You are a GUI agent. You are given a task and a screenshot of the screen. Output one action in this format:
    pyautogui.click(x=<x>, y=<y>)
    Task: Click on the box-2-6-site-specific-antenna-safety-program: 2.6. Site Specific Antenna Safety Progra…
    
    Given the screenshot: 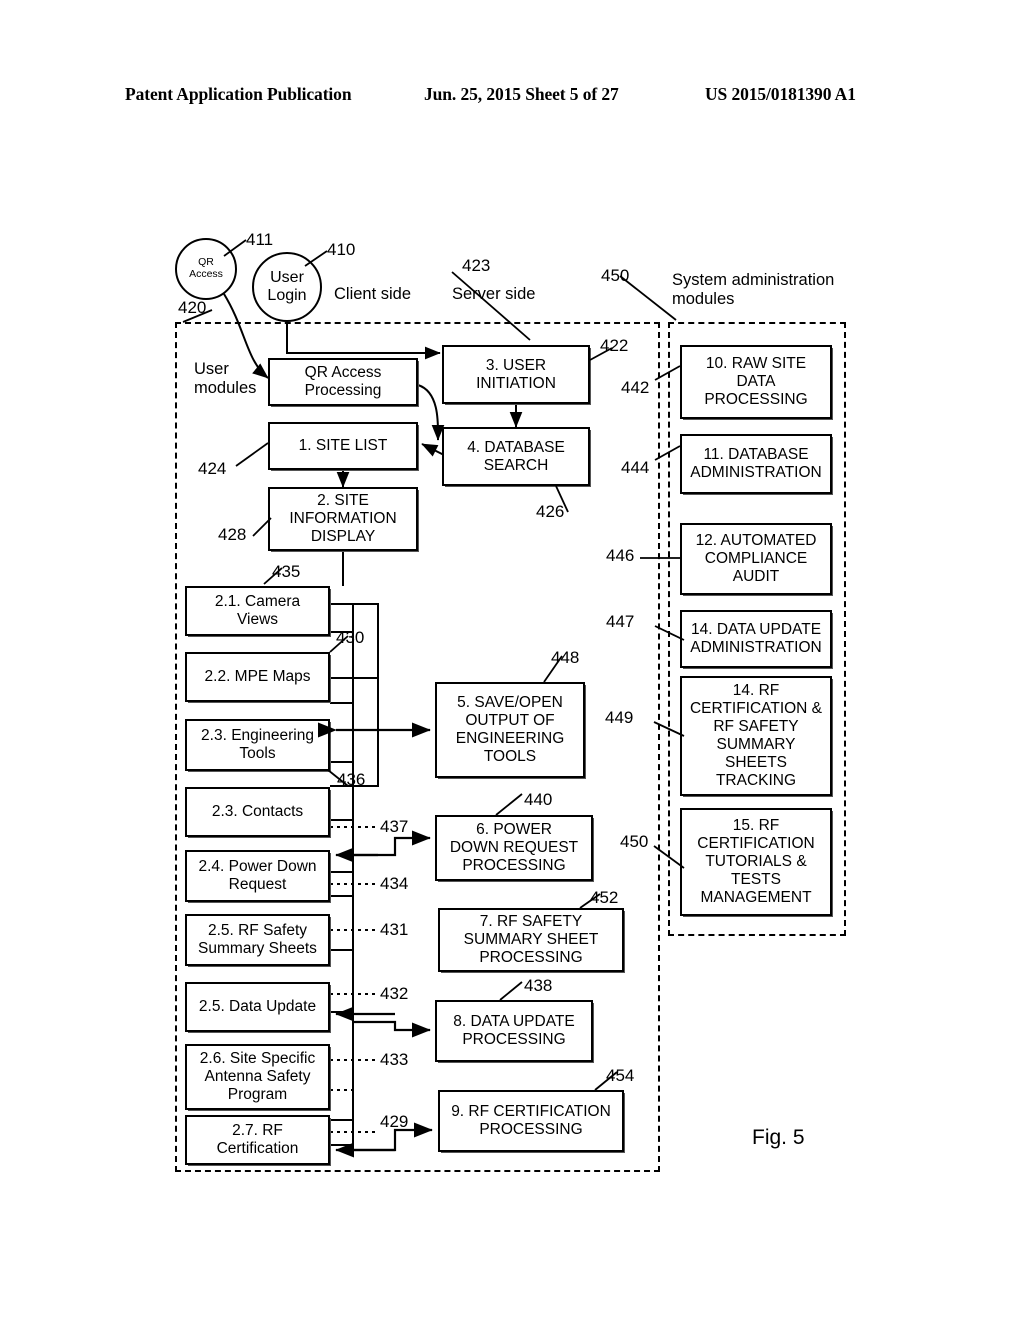 What is the action you would take?
    pyautogui.click(x=257, y=1077)
    